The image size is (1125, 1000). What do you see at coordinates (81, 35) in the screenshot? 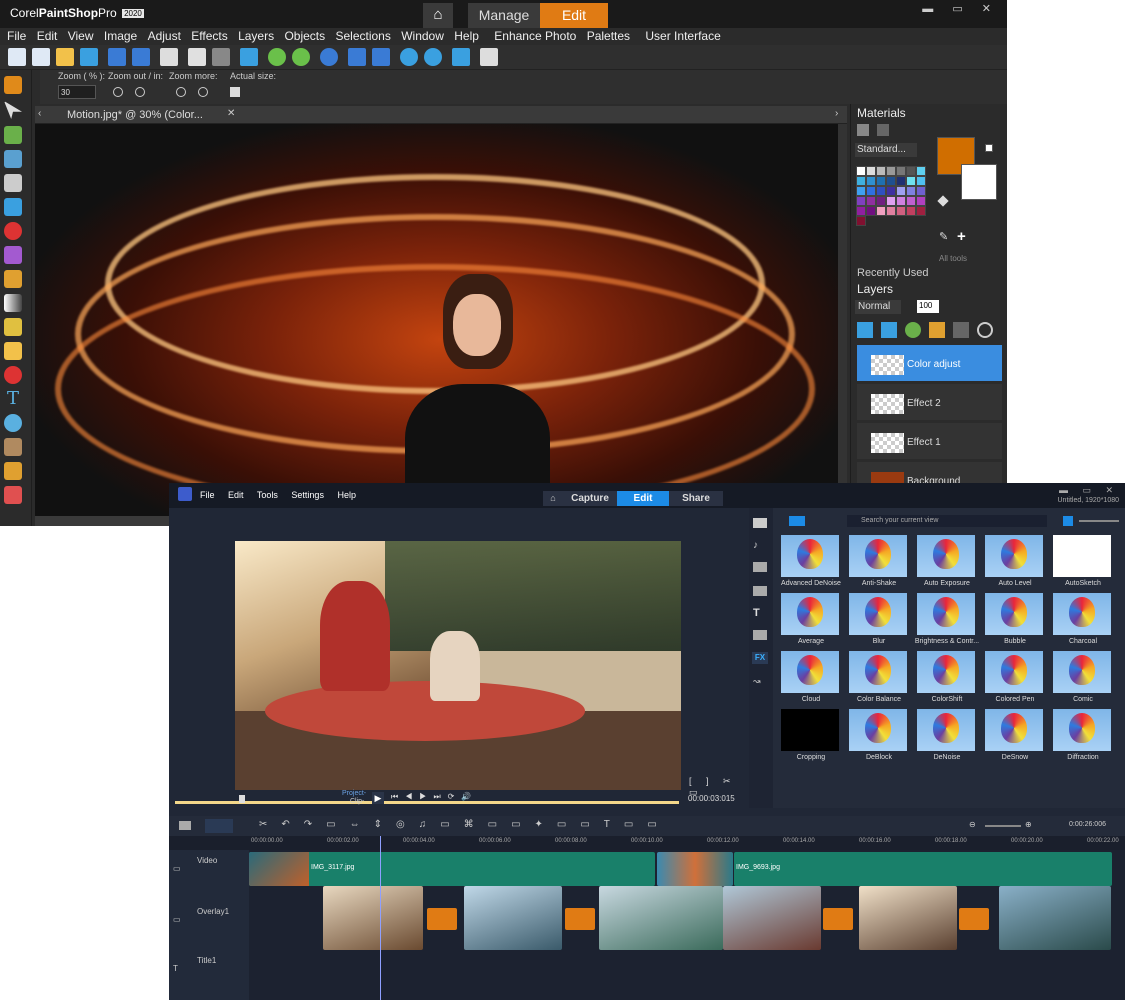
I see `menu-view: View` at bounding box center [81, 35].